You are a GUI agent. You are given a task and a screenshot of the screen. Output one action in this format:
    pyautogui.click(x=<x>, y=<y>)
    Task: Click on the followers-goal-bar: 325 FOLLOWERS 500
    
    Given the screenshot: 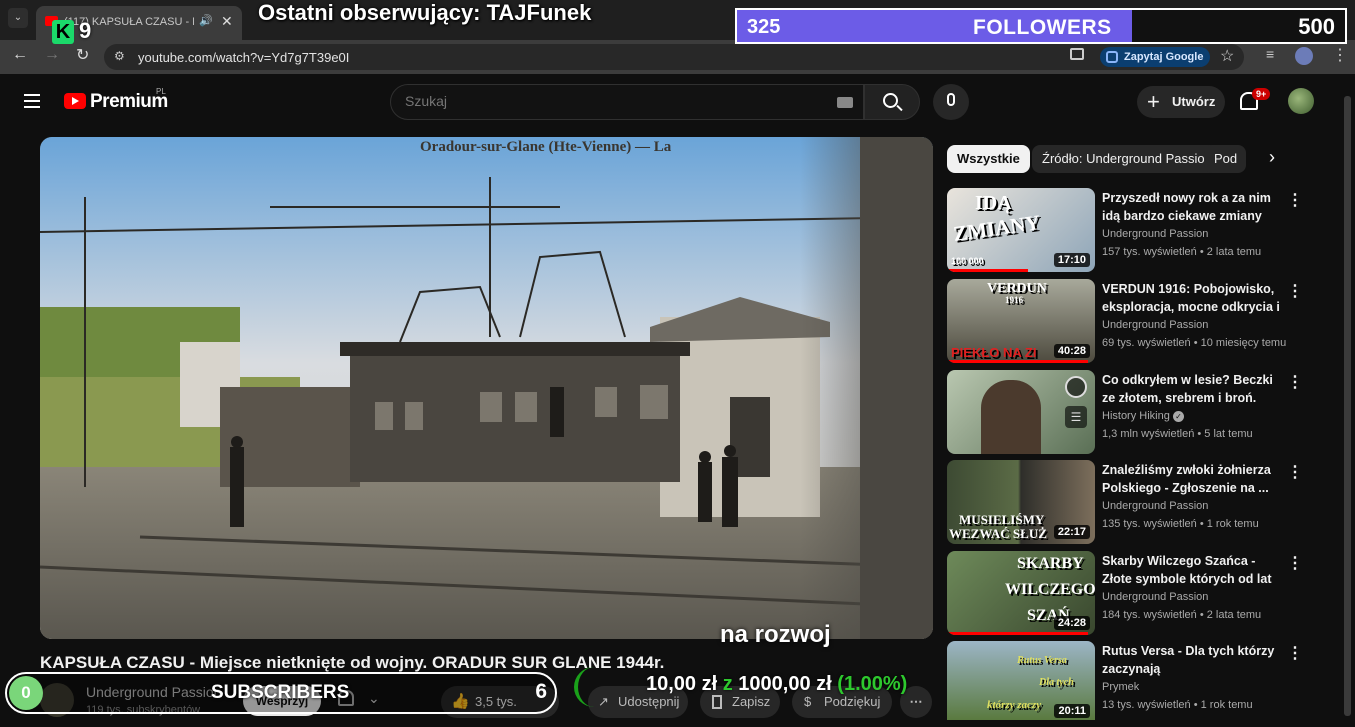 What is the action you would take?
    pyautogui.click(x=1041, y=26)
    